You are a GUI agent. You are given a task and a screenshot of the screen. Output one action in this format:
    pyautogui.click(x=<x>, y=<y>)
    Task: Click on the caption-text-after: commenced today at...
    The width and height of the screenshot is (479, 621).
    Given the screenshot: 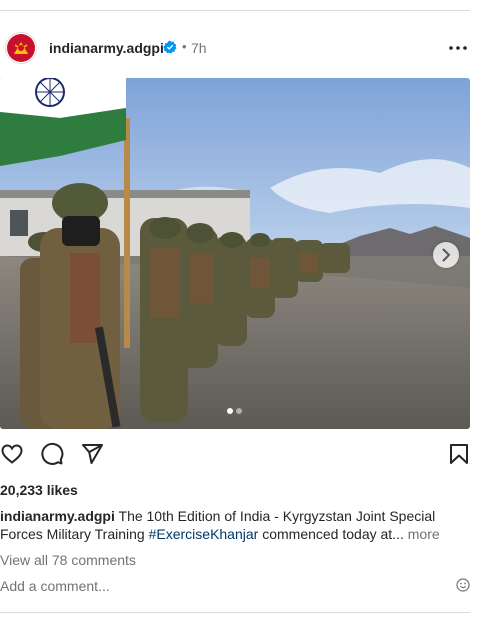 What is the action you would take?
    pyautogui.click(x=331, y=534)
    